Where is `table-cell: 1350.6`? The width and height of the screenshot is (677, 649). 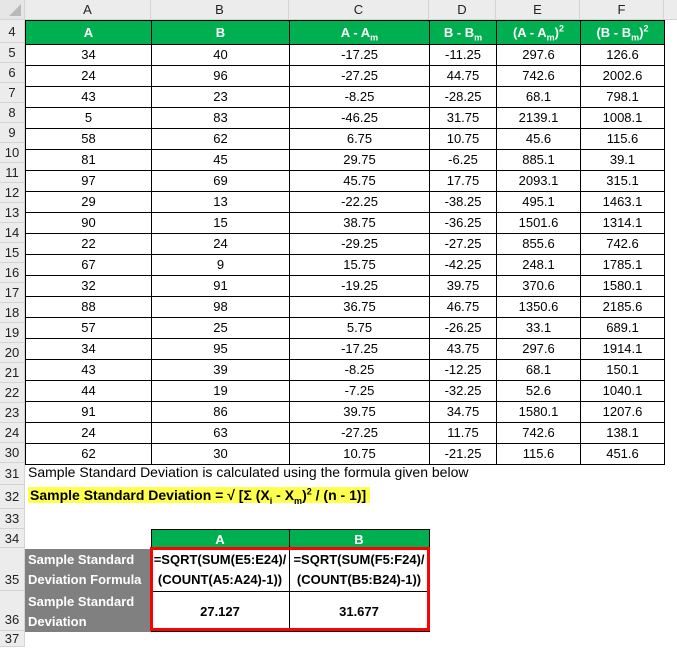 table-cell: 1350.6 is located at coordinates (538, 307).